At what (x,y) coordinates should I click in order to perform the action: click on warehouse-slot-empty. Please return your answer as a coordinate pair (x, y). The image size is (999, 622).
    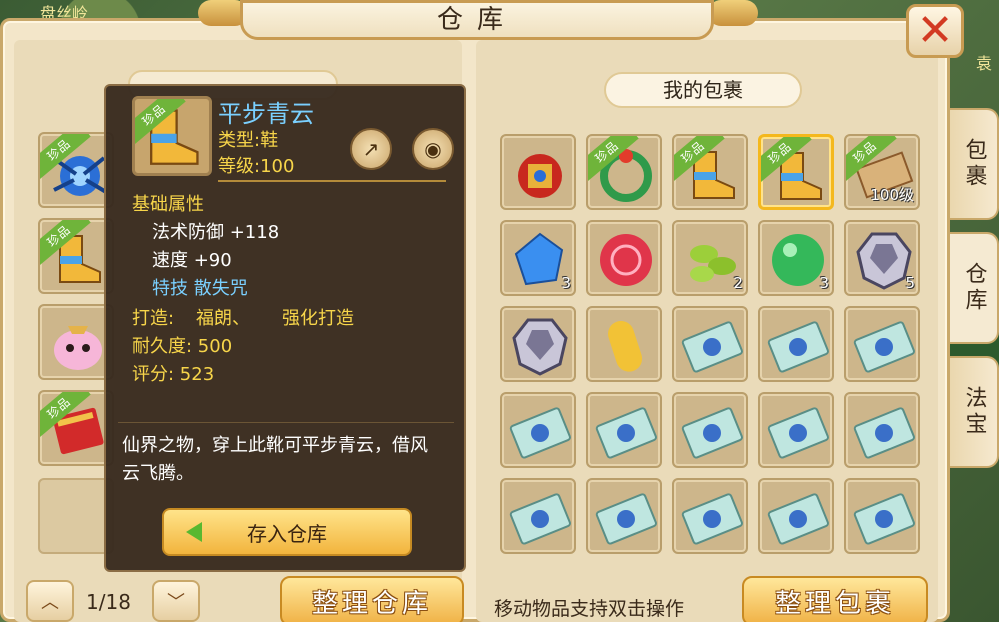
    Looking at the image, I should click on (76, 516).